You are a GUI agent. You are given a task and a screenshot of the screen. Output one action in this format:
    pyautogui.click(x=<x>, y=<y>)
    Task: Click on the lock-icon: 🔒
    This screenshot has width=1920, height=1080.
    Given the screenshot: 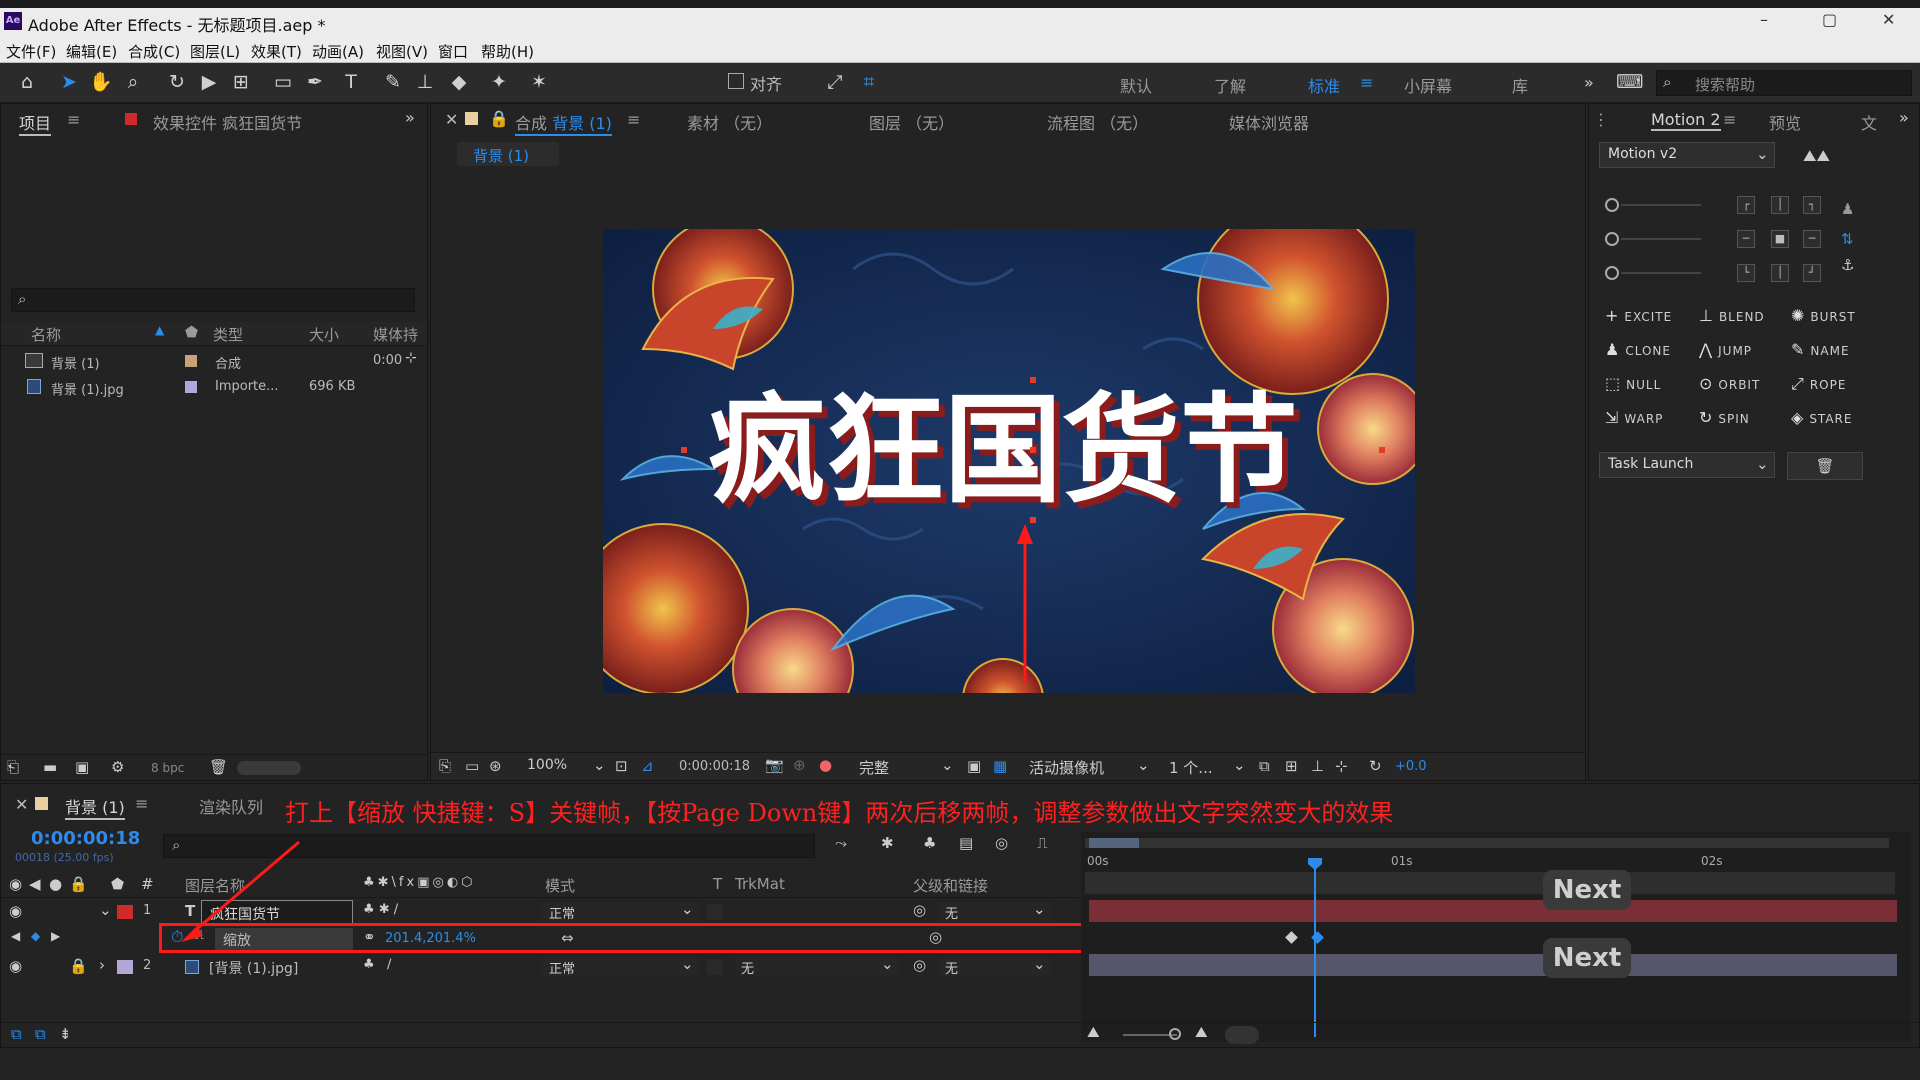 What is the action you would take?
    pyautogui.click(x=78, y=966)
    